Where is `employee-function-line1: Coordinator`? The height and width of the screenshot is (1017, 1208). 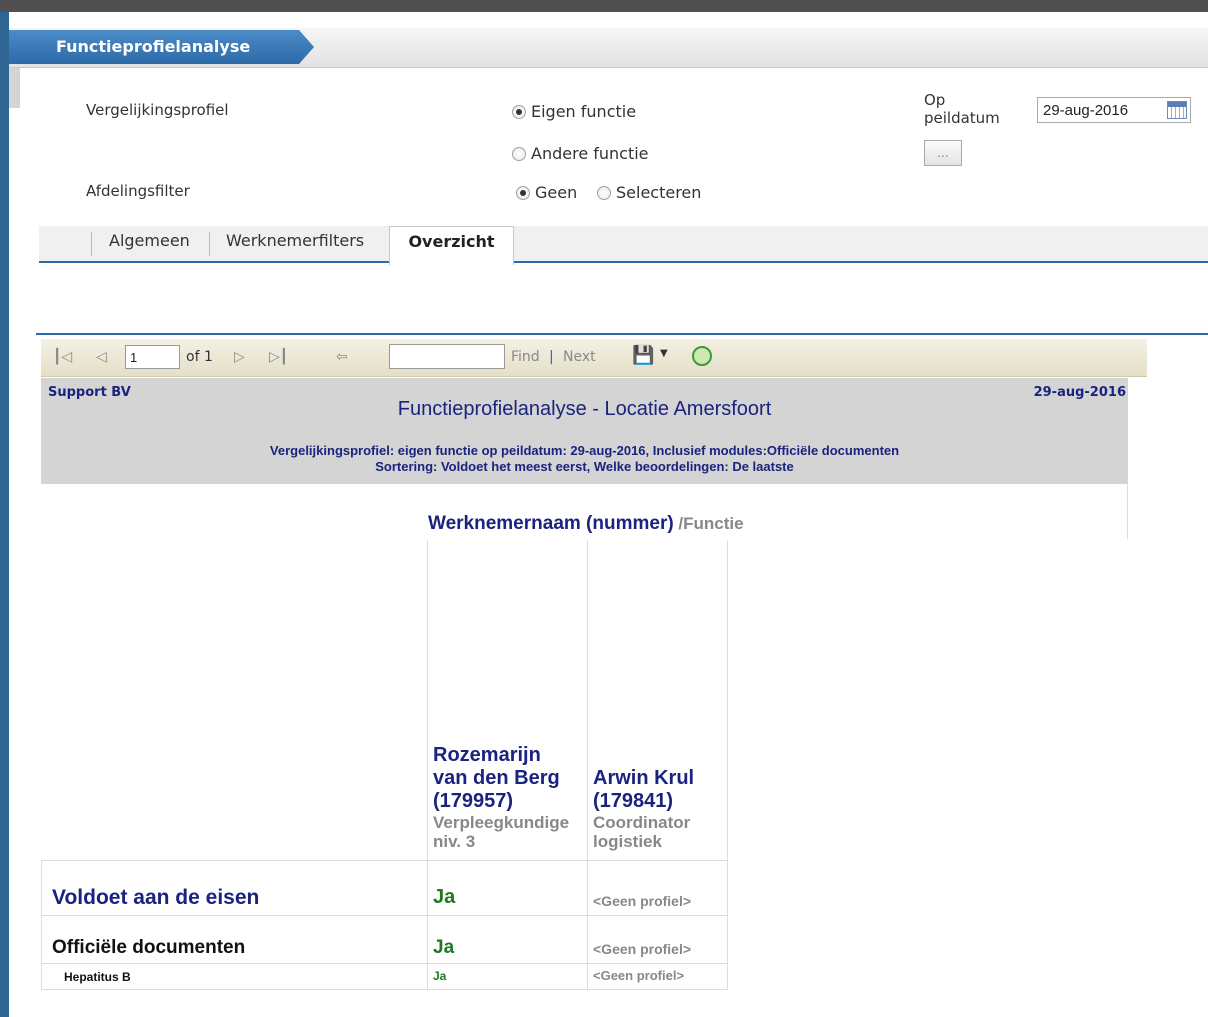
employee-function-line1: Coordinator is located at coordinates (642, 822).